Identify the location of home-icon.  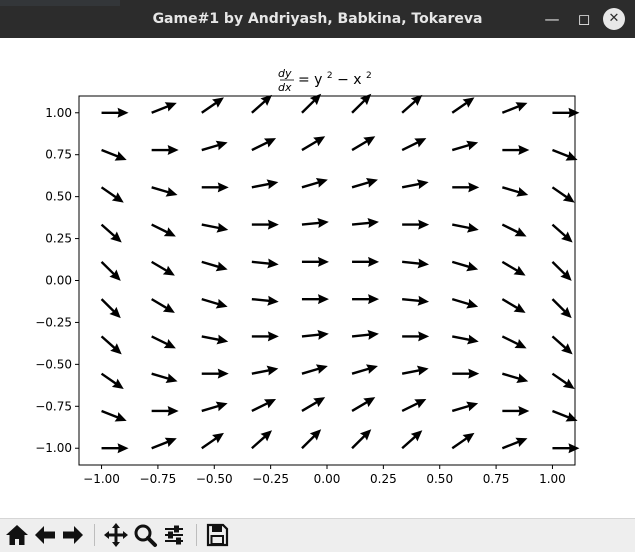
(17, 535).